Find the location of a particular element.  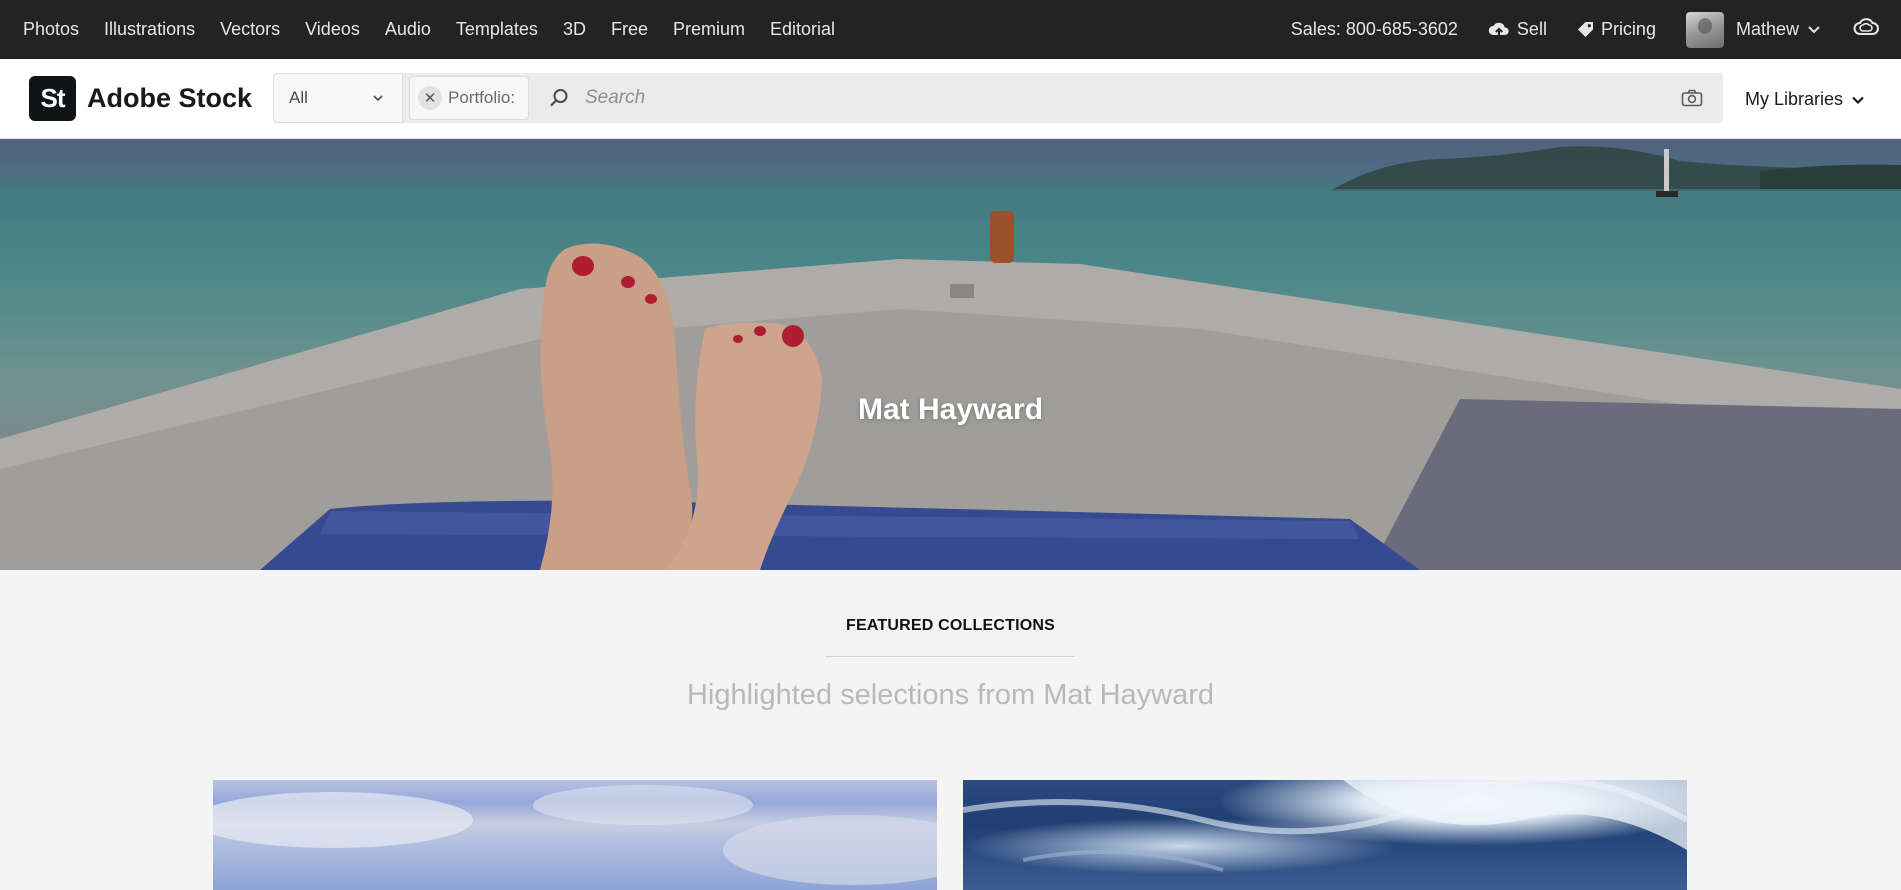

nav-link-3d: 3D is located at coordinates (574, 29).